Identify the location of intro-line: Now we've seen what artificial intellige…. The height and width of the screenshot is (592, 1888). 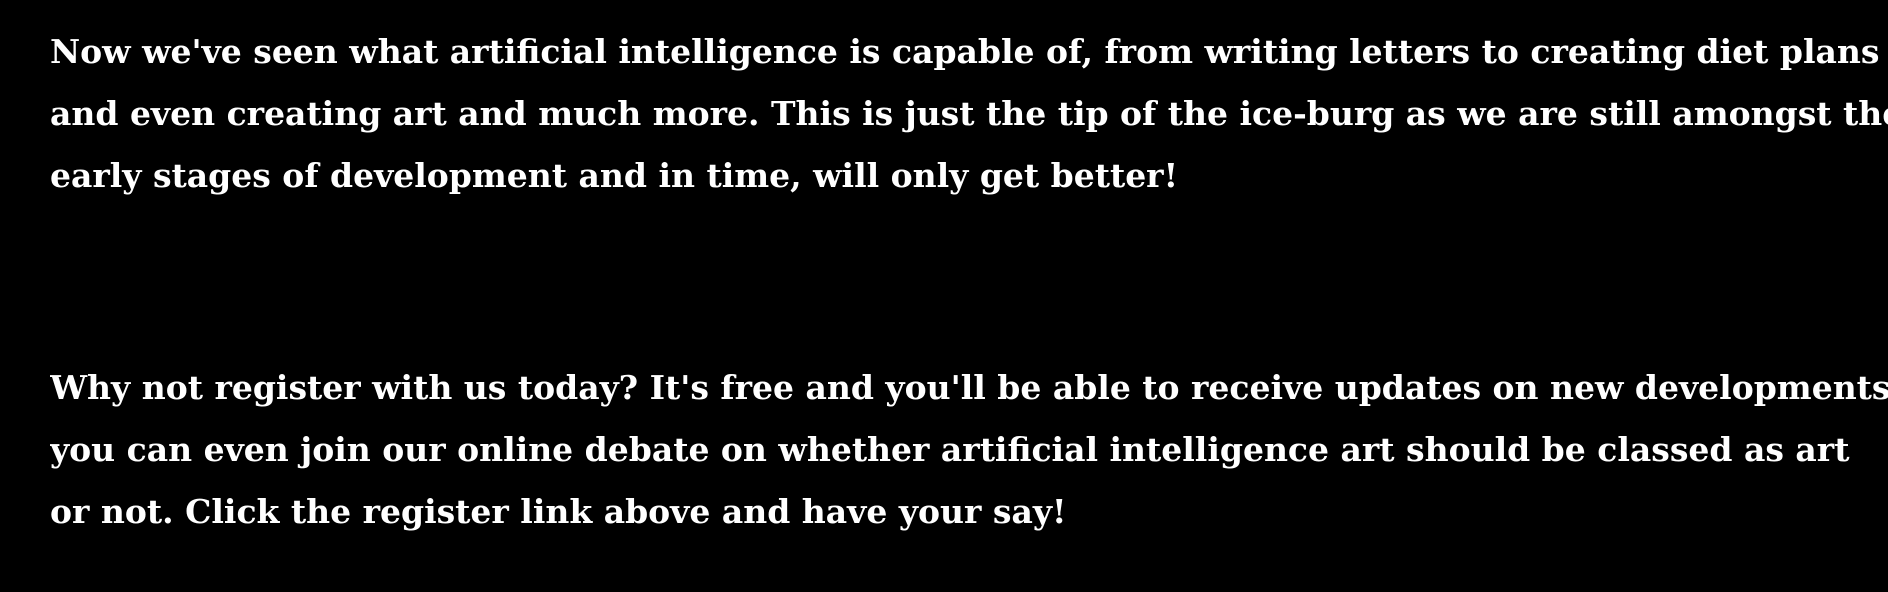
(965, 51).